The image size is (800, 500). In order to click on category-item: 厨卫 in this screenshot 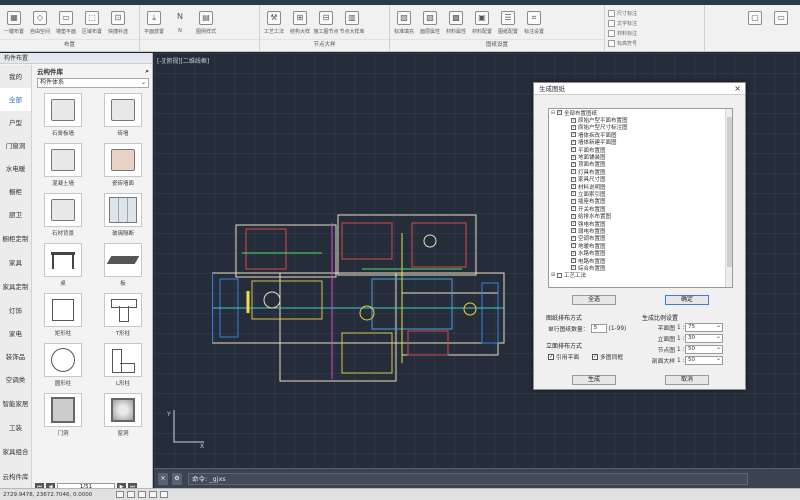, I will do `click(15, 214)`.